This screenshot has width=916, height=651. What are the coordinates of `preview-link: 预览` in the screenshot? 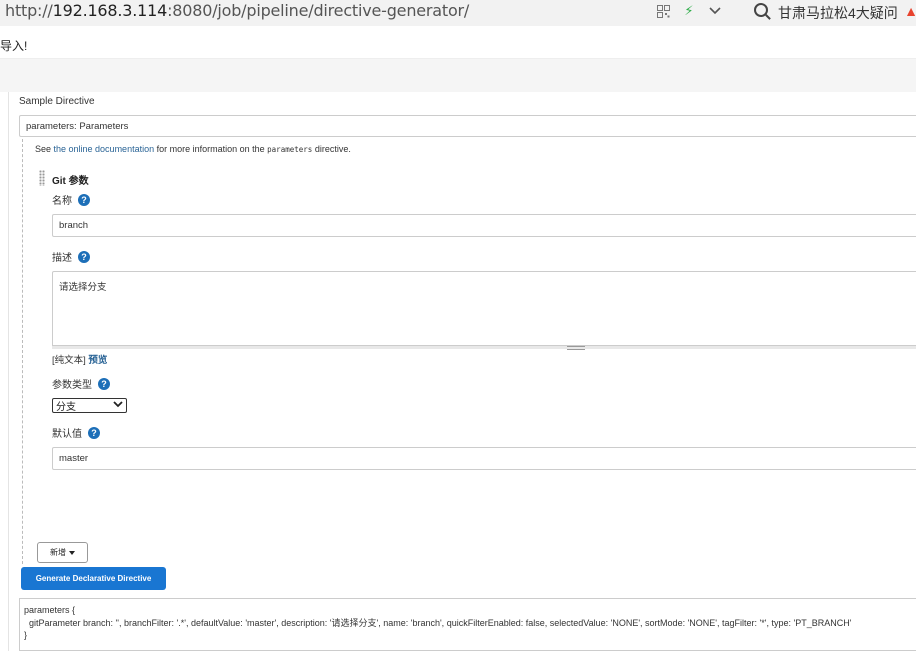 It's located at (97, 360).